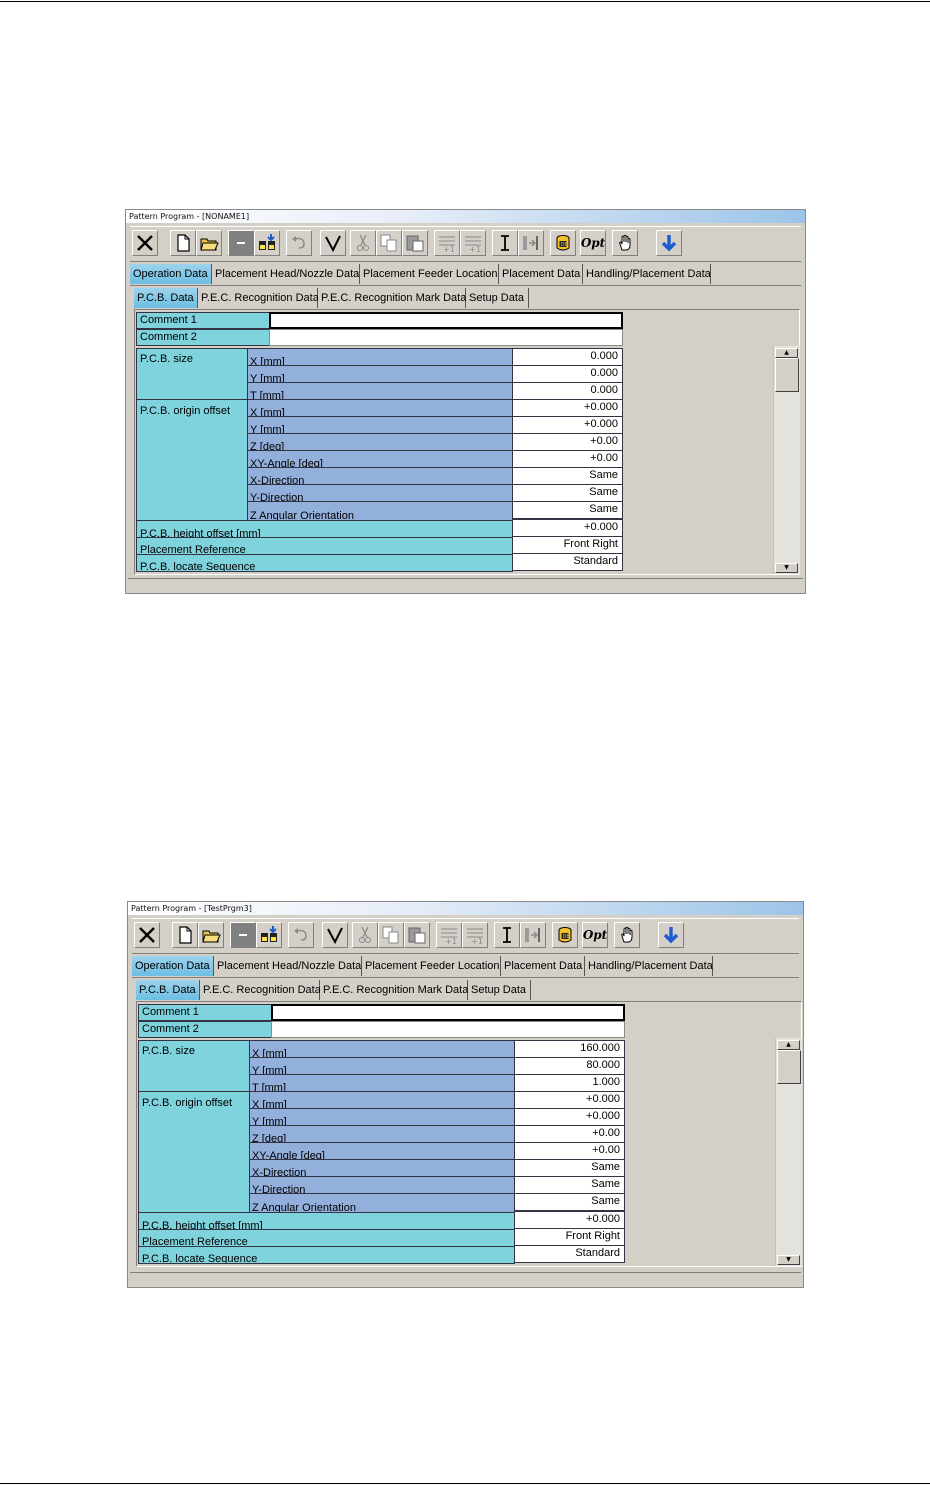 This screenshot has width=930, height=1486. Describe the element at coordinates (569, 1083) in the screenshot. I see `pcb-size-t-value: 1.000` at that location.